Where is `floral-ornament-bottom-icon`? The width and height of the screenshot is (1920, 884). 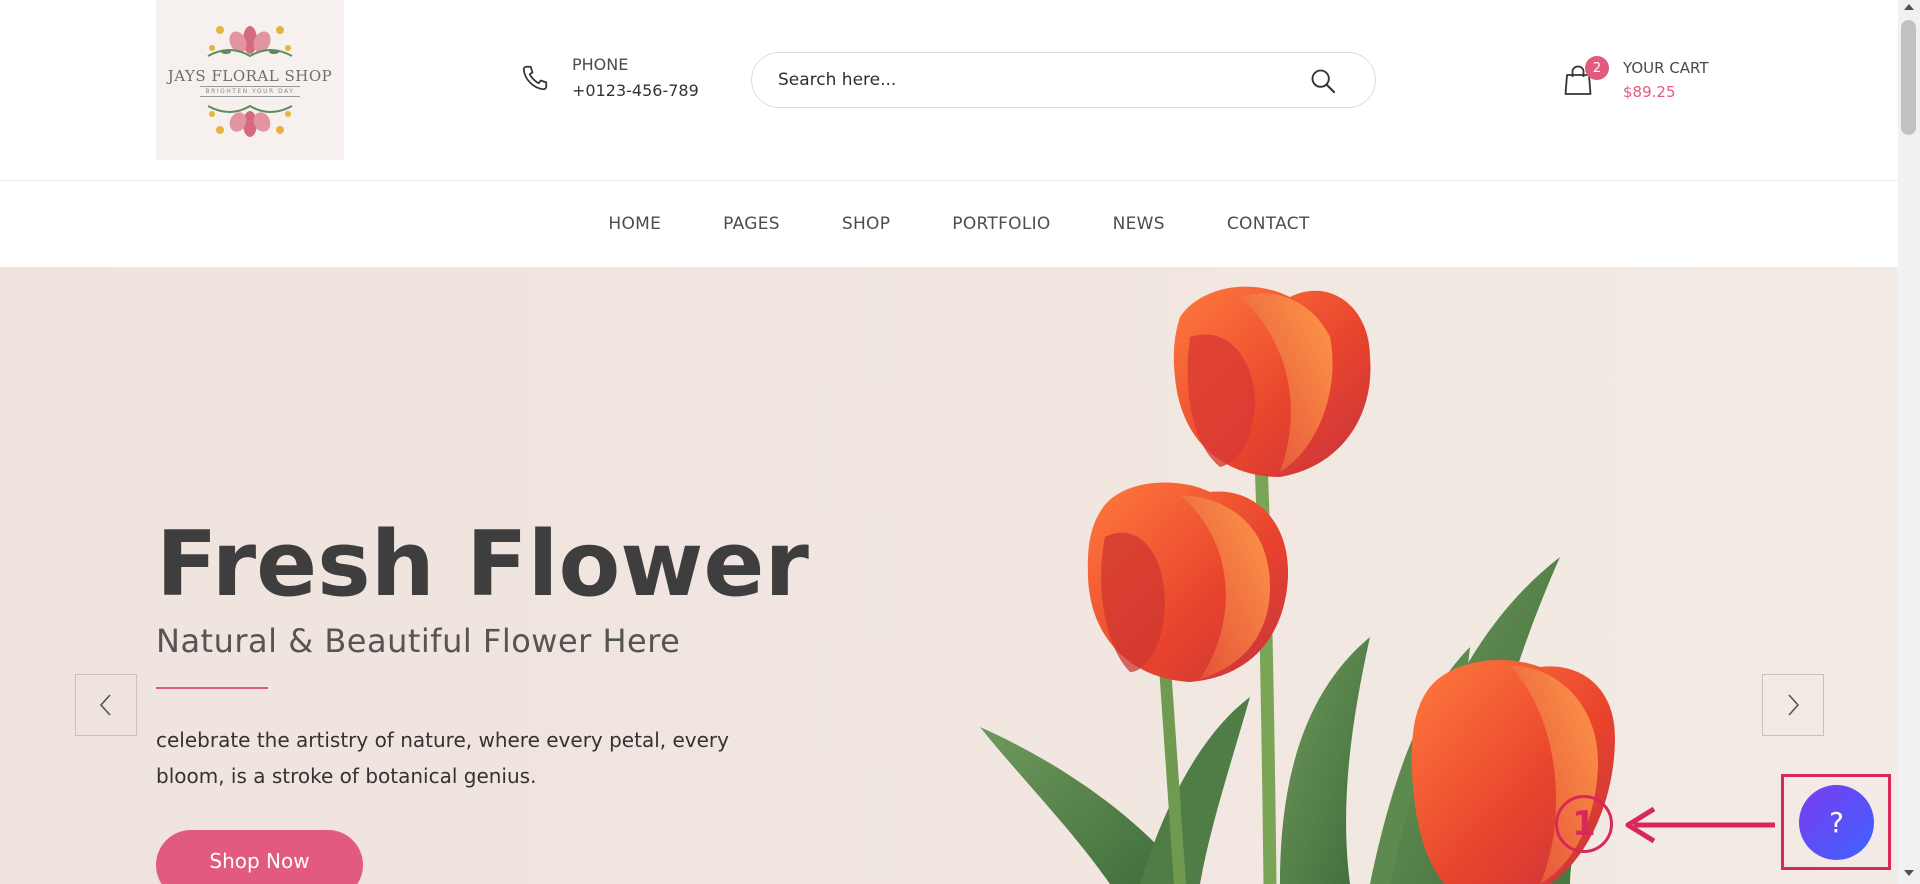 floral-ornament-bottom-icon is located at coordinates (250, 120).